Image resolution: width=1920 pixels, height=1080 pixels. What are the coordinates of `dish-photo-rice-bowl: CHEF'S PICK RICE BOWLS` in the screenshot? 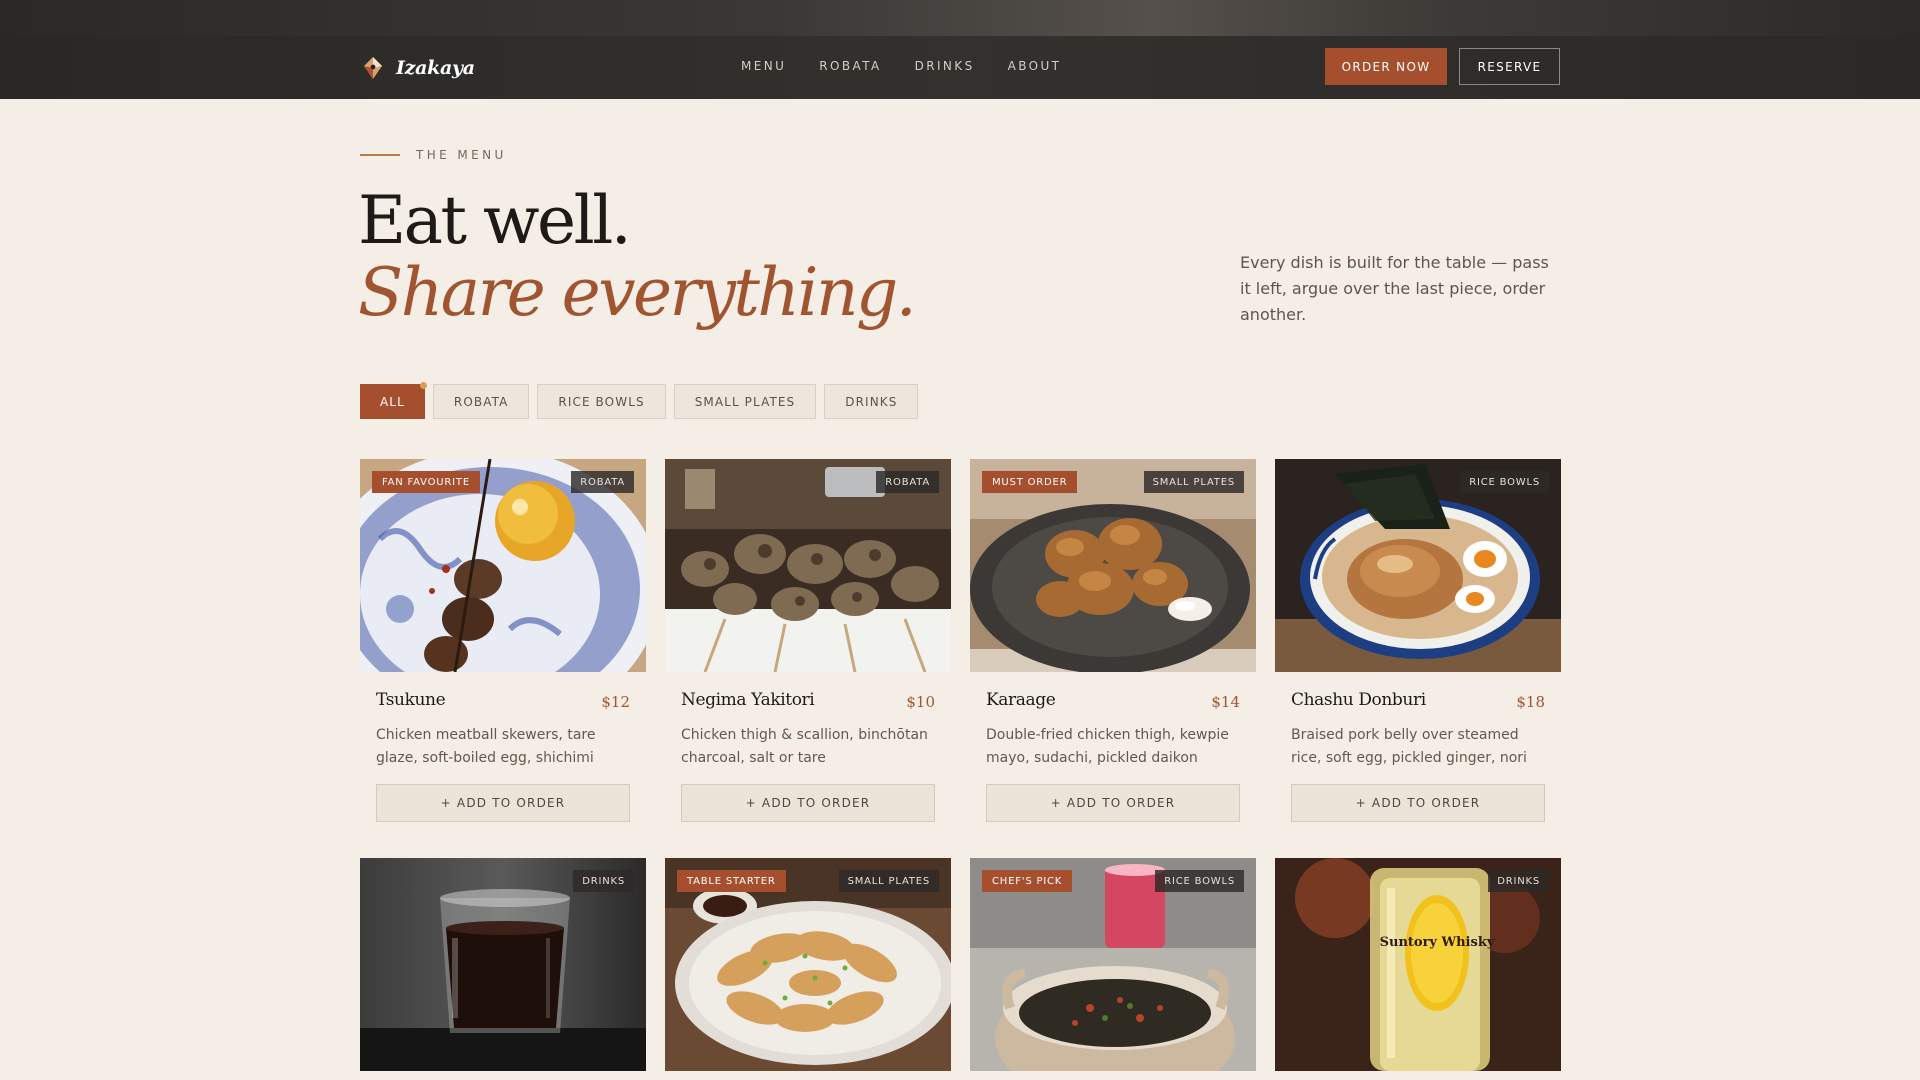 It's located at (1113, 964).